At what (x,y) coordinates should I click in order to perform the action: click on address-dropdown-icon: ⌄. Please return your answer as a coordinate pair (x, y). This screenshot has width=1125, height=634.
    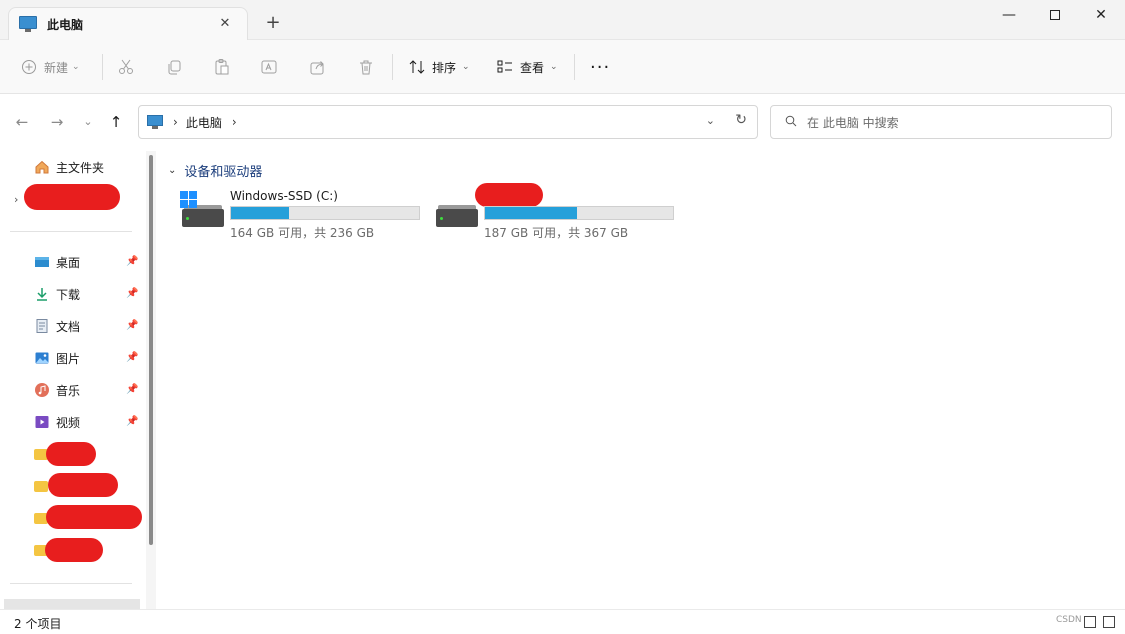
    Looking at the image, I should click on (710, 120).